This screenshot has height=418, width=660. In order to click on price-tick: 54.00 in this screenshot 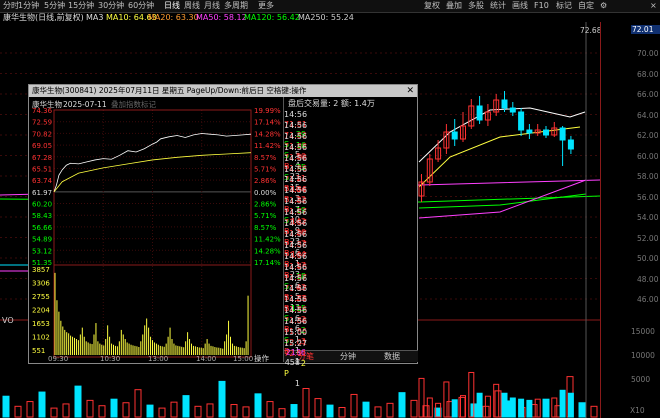, I will do `click(648, 217)`.